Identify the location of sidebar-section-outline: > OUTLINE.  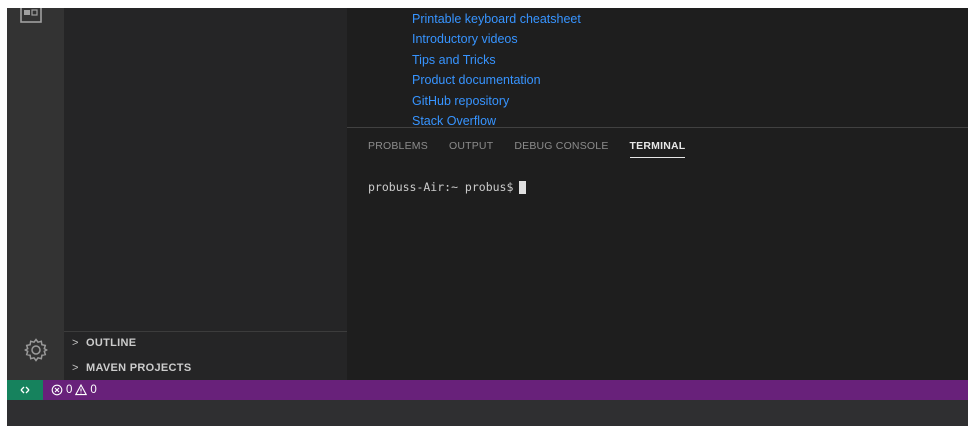
(205, 342).